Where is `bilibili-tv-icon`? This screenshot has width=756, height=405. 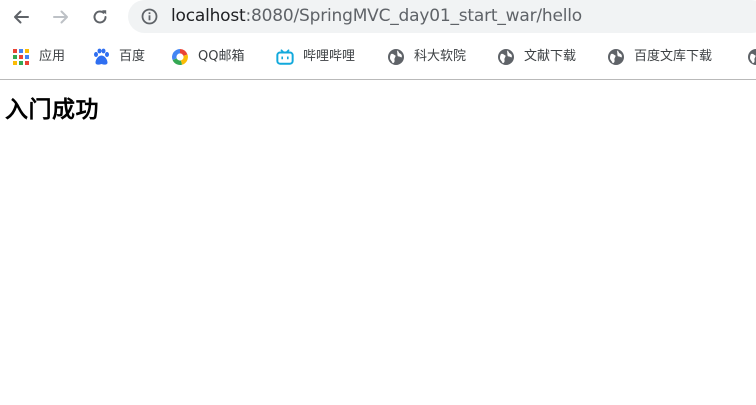 bilibili-tv-icon is located at coordinates (285, 57).